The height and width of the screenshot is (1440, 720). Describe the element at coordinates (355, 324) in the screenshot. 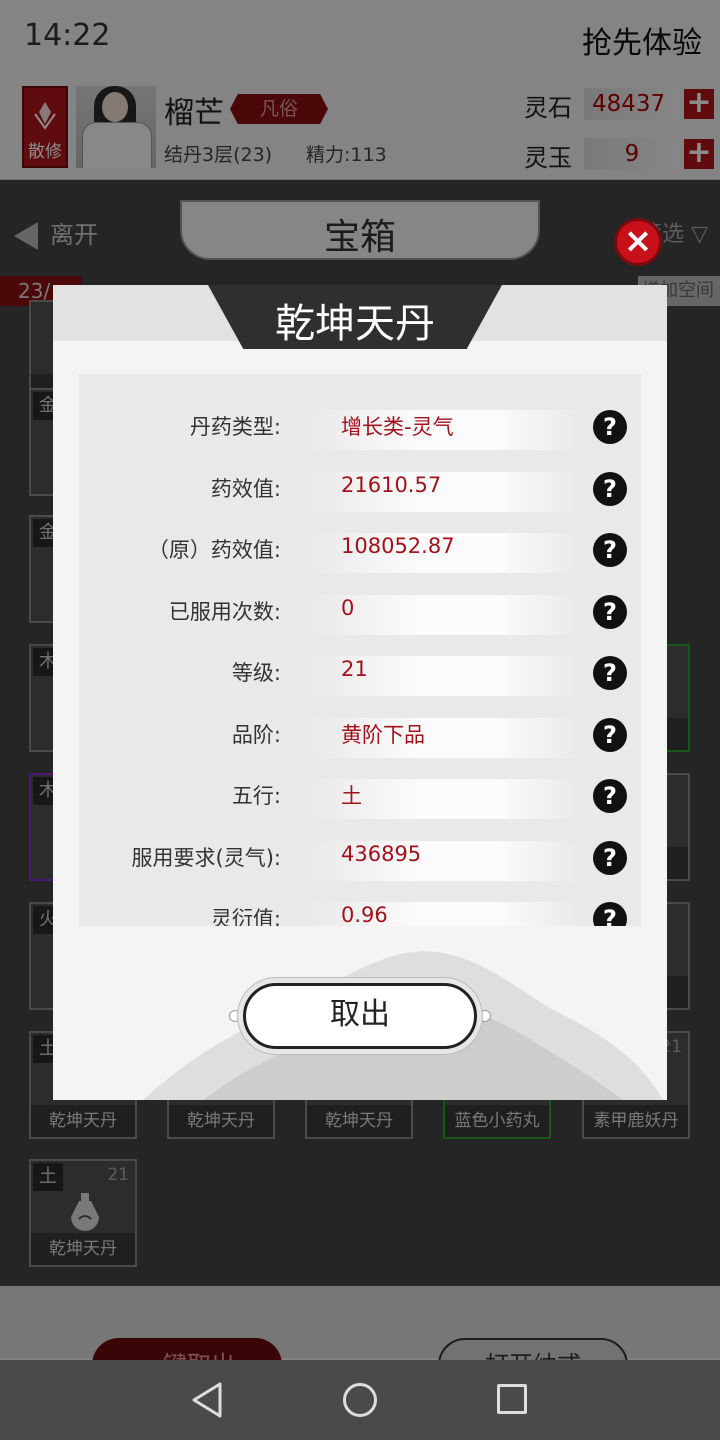

I see `dialog-title: 乾坤天丹` at that location.